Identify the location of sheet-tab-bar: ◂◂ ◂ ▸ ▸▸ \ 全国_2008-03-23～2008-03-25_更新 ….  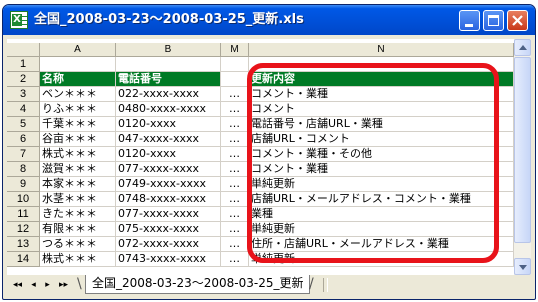
(269, 285).